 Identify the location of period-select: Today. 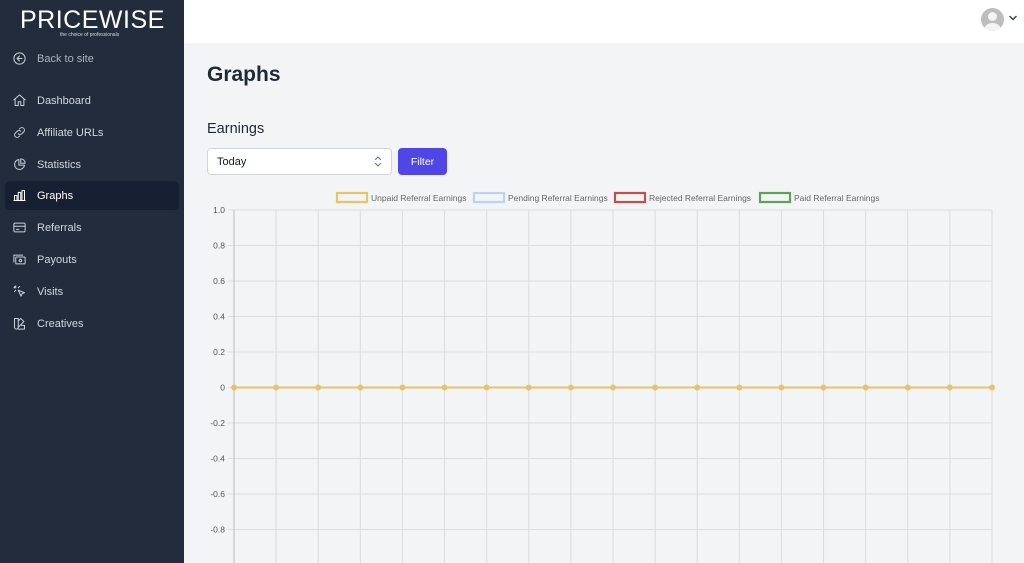
(299, 161).